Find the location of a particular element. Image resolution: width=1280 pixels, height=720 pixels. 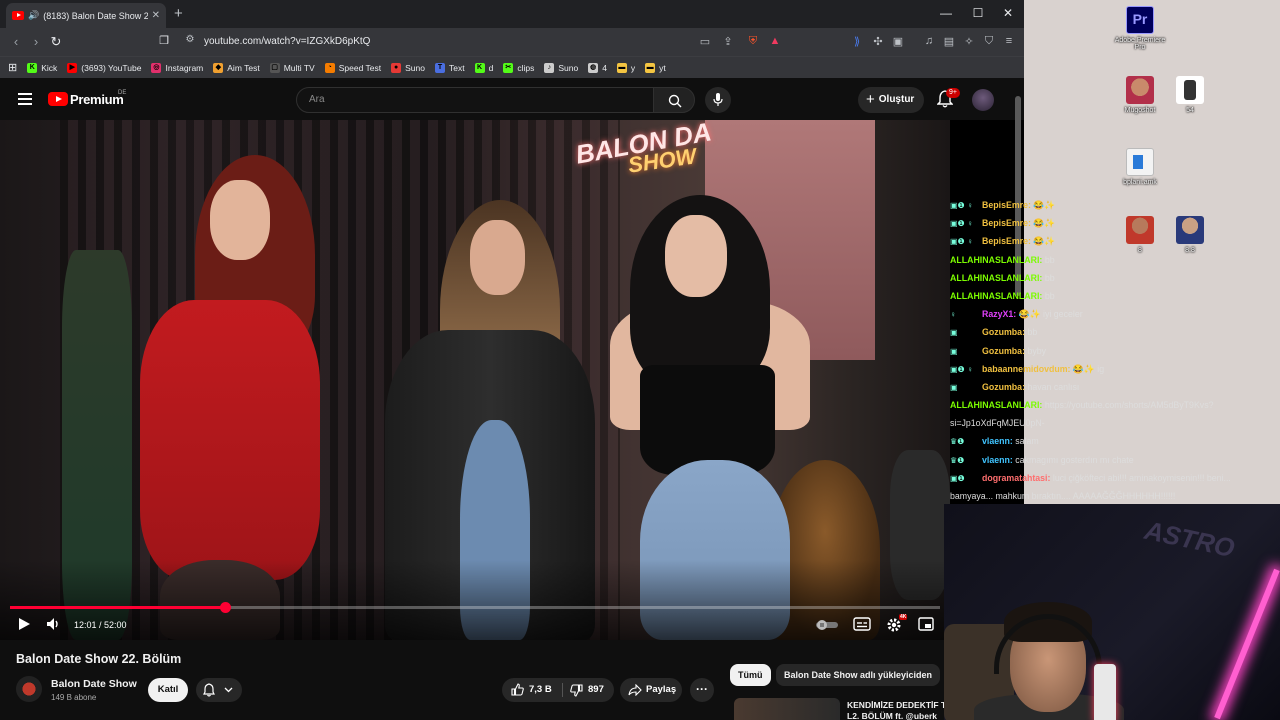

bookmark-item: K Kick is located at coordinates (42, 67).